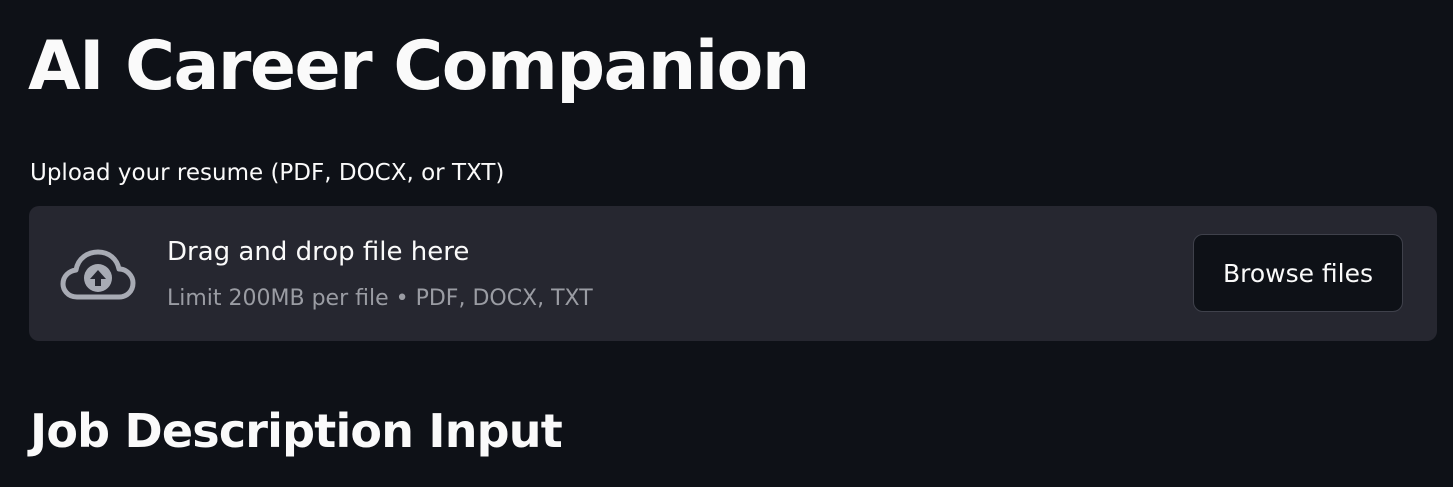 This screenshot has width=1453, height=487. What do you see at coordinates (1298, 273) in the screenshot?
I see `browse-files-button: Browse files` at bounding box center [1298, 273].